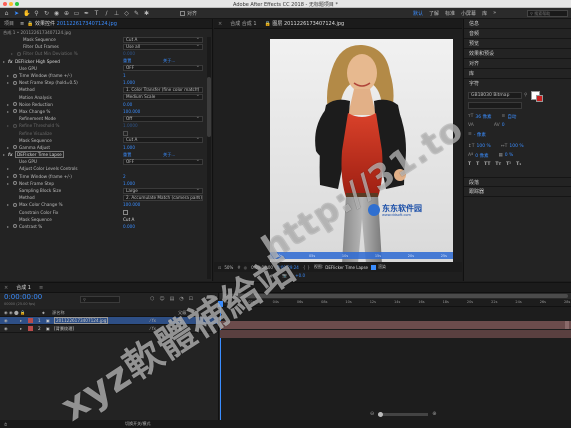 This screenshot has height=428, width=571. What do you see at coordinates (517, 84) in the screenshot?
I see `panel-character: 字符` at bounding box center [517, 84].